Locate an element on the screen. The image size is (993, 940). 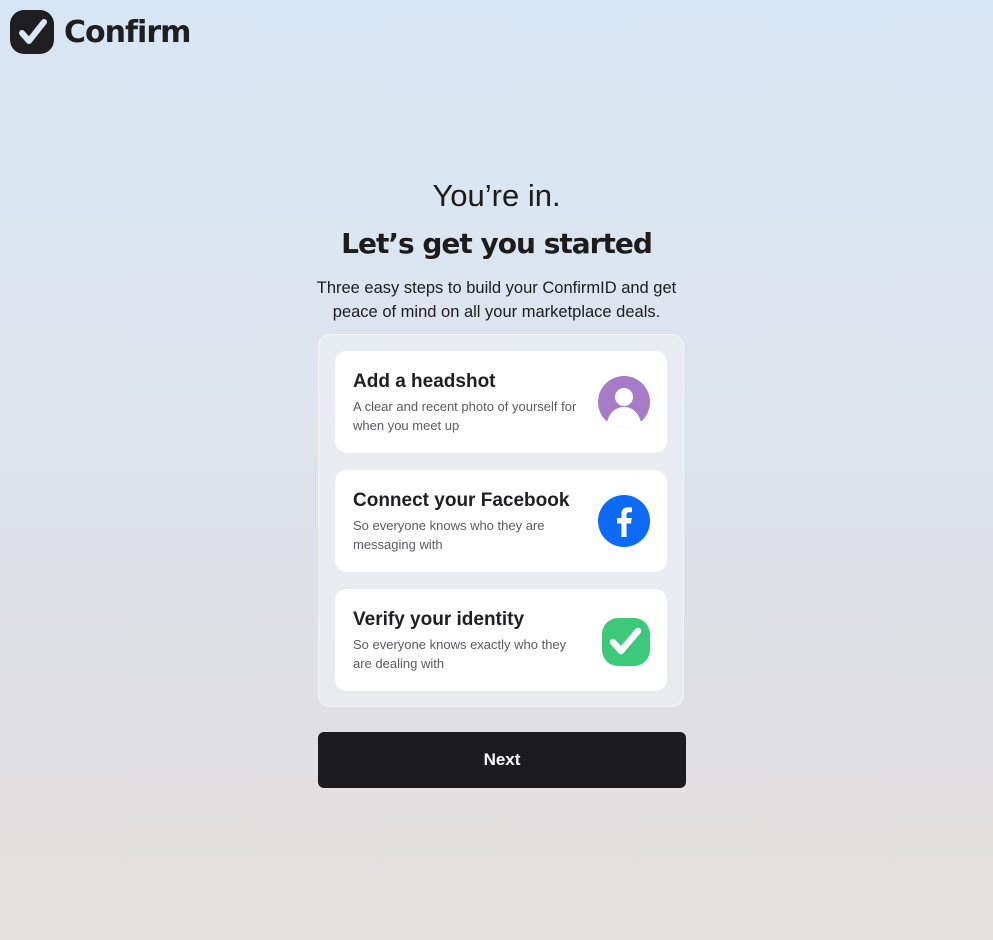
step-title: Add a headshot is located at coordinates (424, 381).